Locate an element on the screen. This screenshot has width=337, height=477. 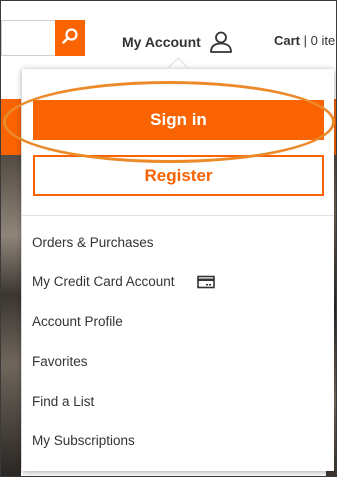
menu-item-account-profile: Account Profile is located at coordinates (77, 321).